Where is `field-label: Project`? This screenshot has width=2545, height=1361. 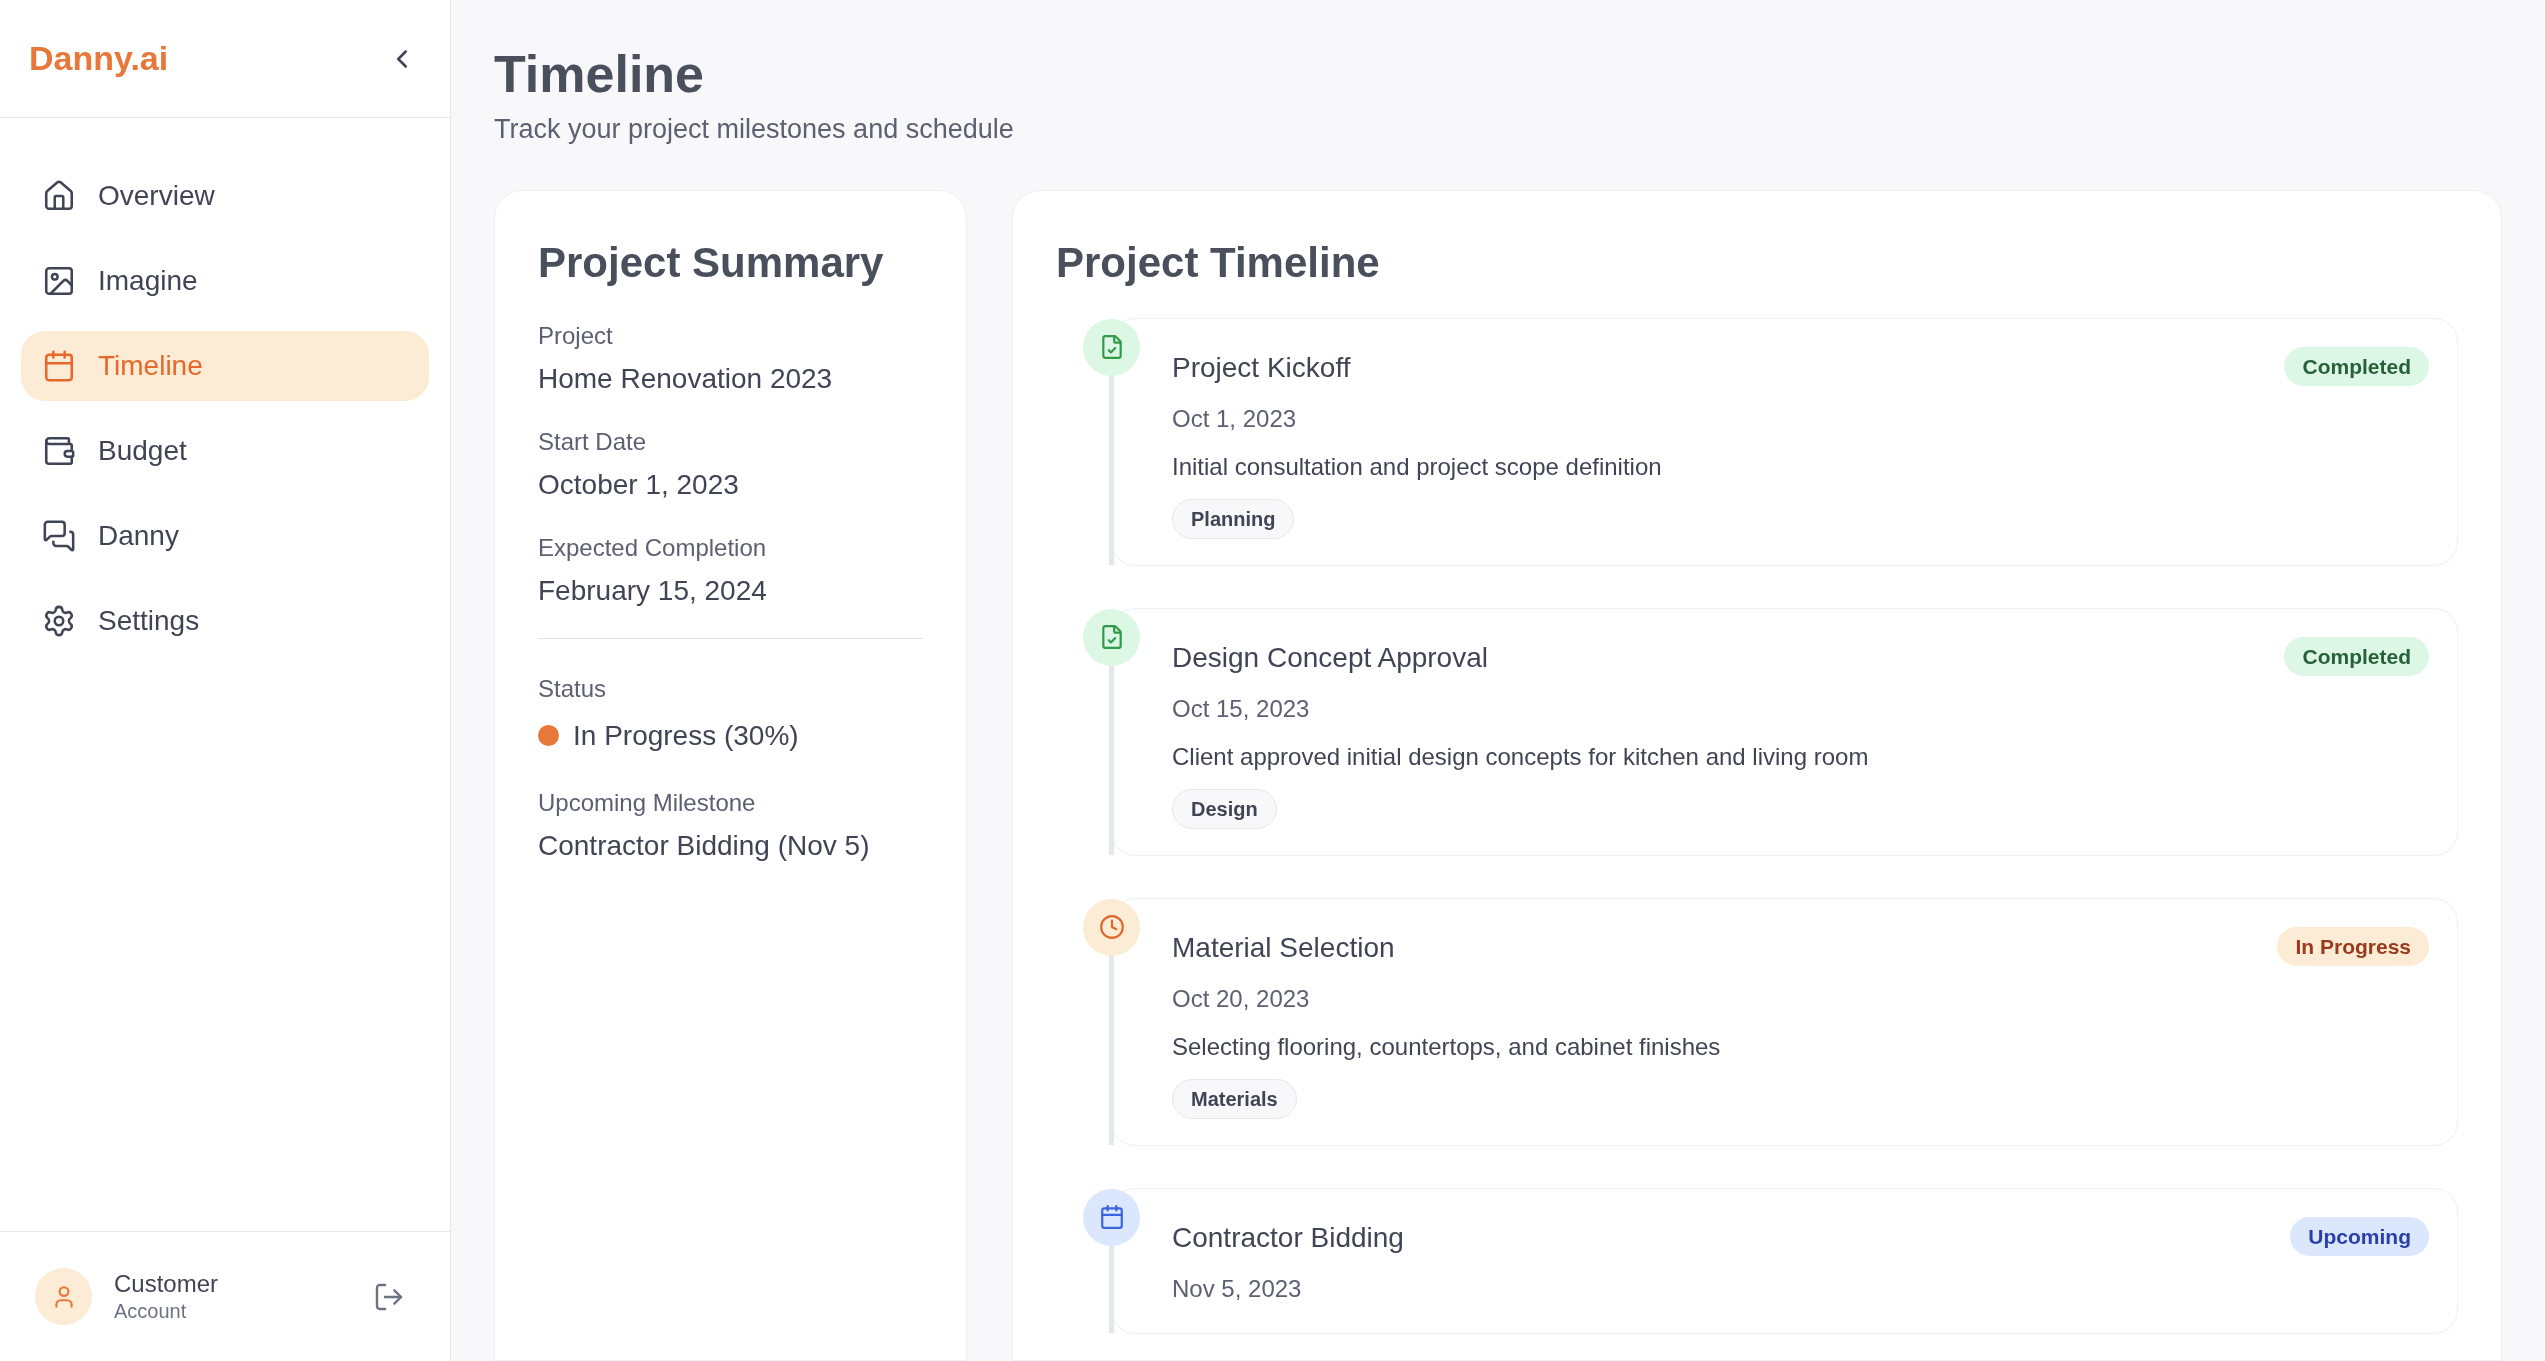 field-label: Project is located at coordinates (576, 335).